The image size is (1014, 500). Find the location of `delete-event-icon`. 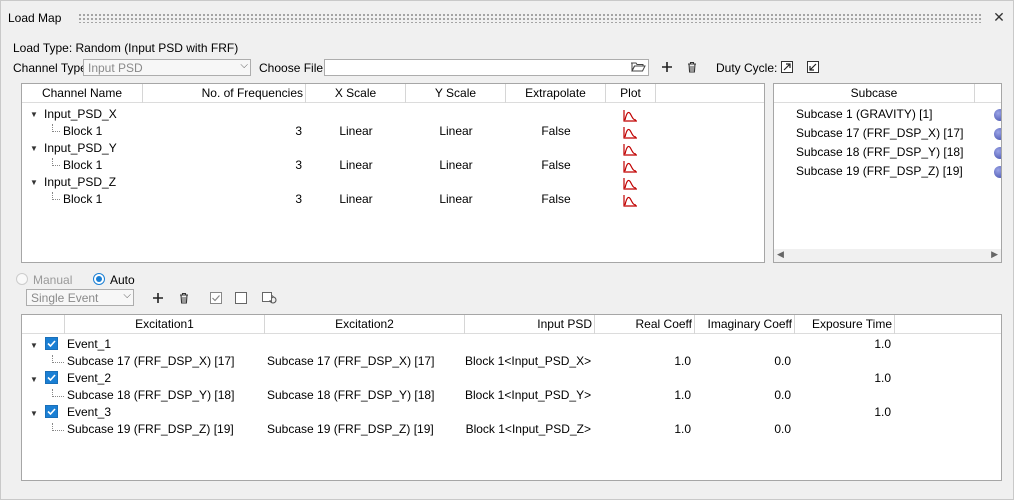

delete-event-icon is located at coordinates (185, 299).